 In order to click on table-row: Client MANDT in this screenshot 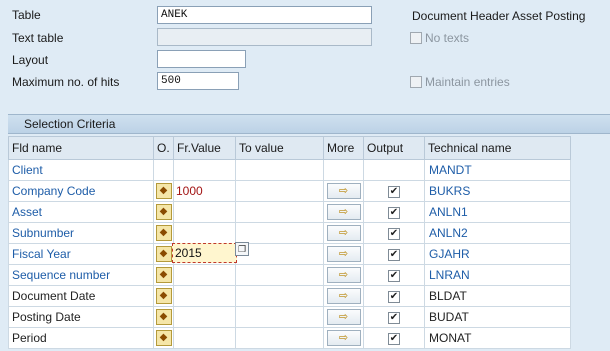, I will do `click(289, 170)`.